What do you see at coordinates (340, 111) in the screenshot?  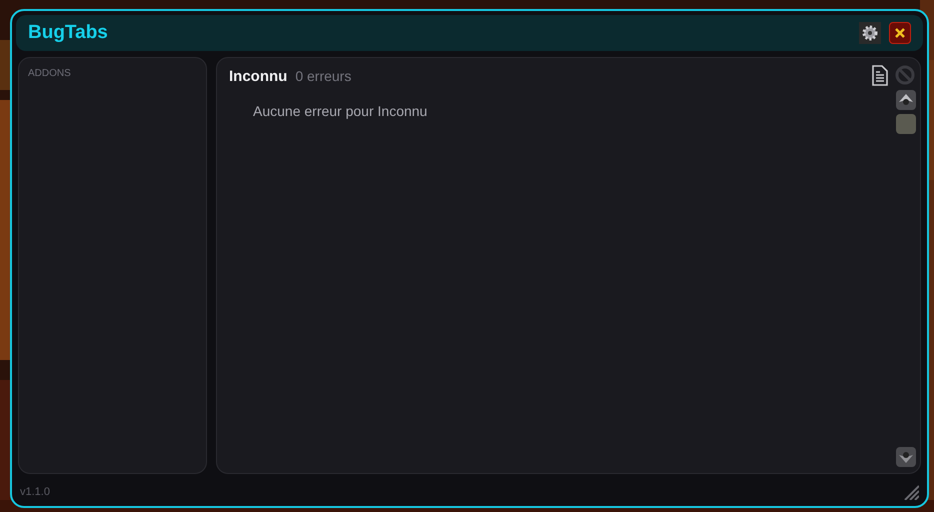 I see `empty-message: Aucune erreur pour Inconnu` at bounding box center [340, 111].